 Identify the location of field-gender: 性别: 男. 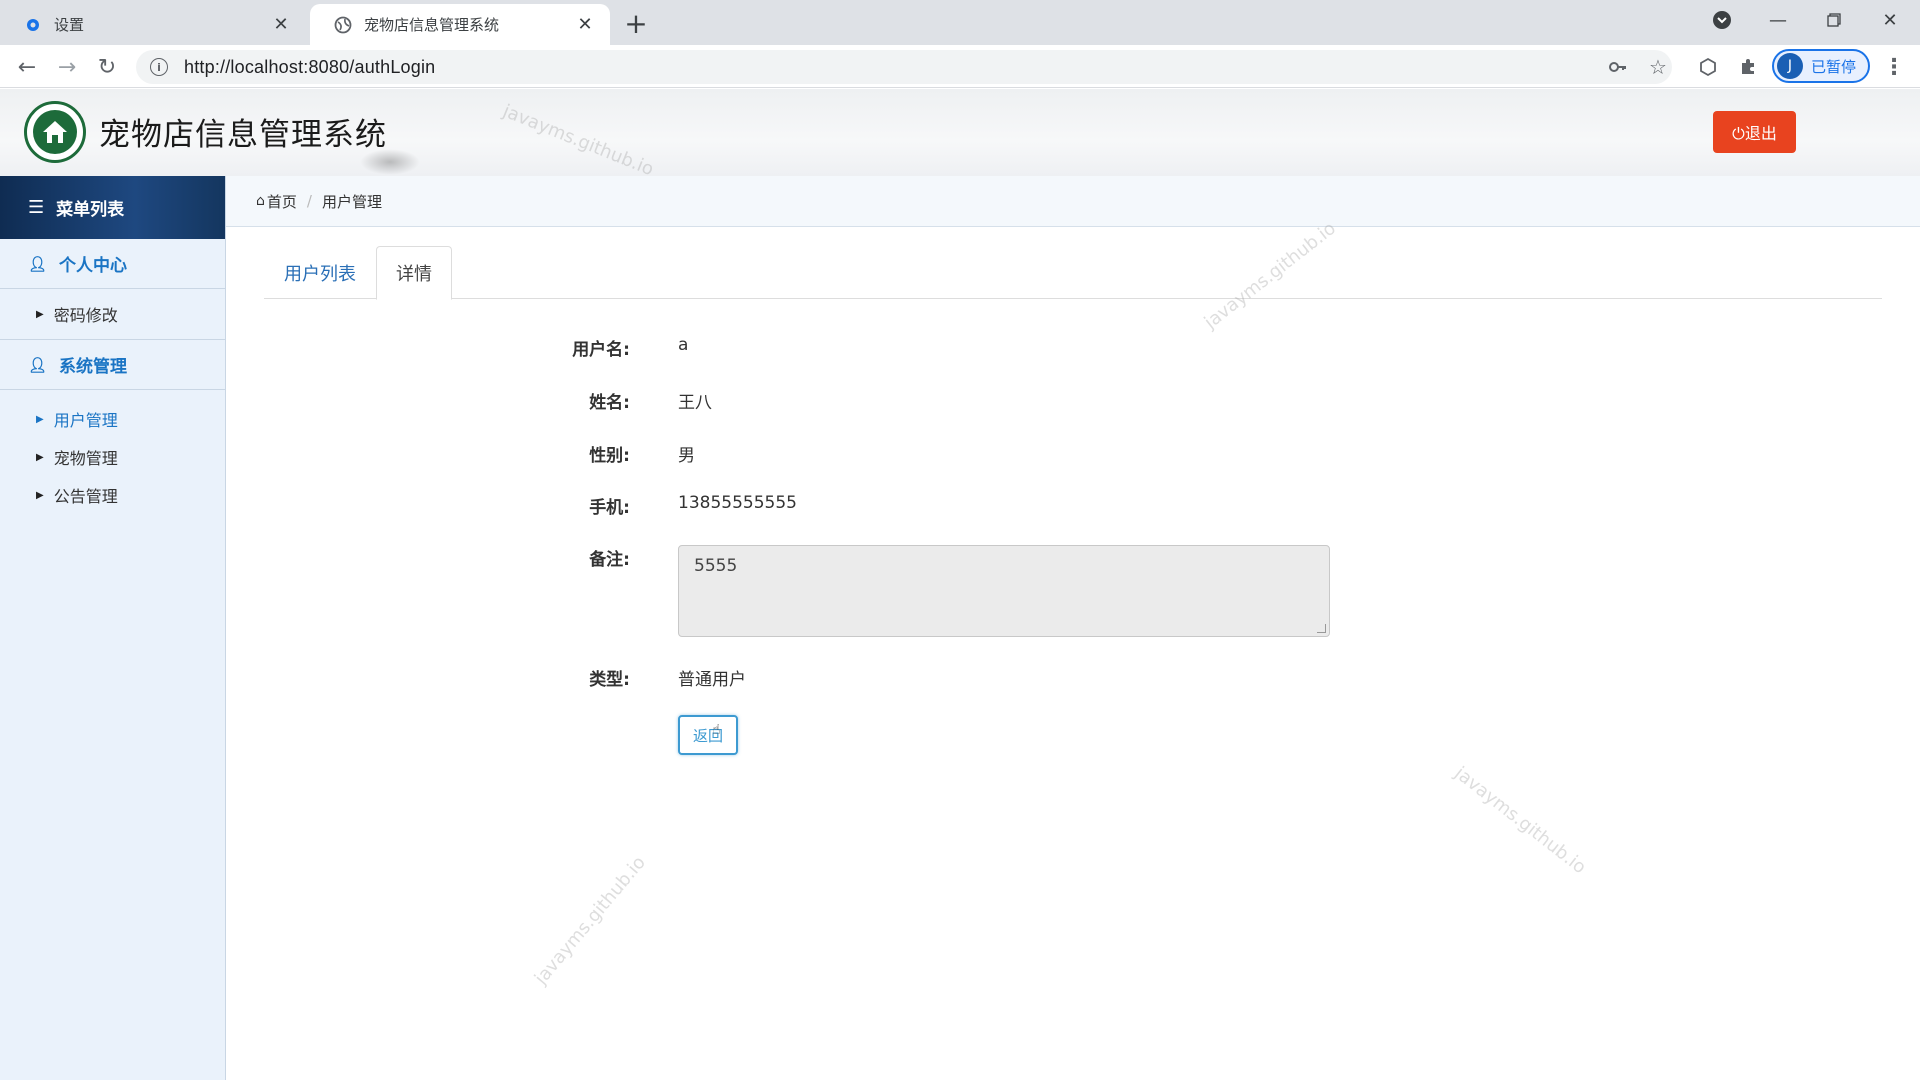
(607, 453).